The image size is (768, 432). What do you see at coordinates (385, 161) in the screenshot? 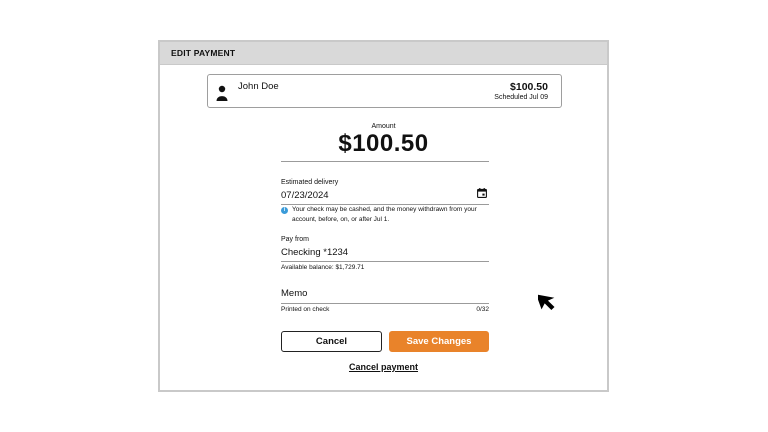
I see `amount-underline` at bounding box center [385, 161].